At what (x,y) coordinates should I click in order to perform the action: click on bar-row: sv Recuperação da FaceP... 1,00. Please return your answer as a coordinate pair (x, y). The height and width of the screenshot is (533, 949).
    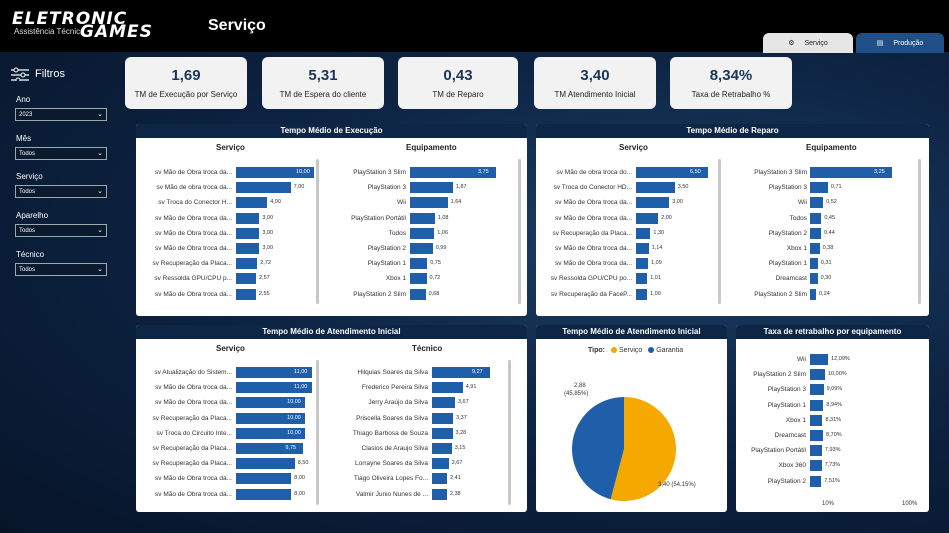
    Looking at the image, I should click on (639, 294).